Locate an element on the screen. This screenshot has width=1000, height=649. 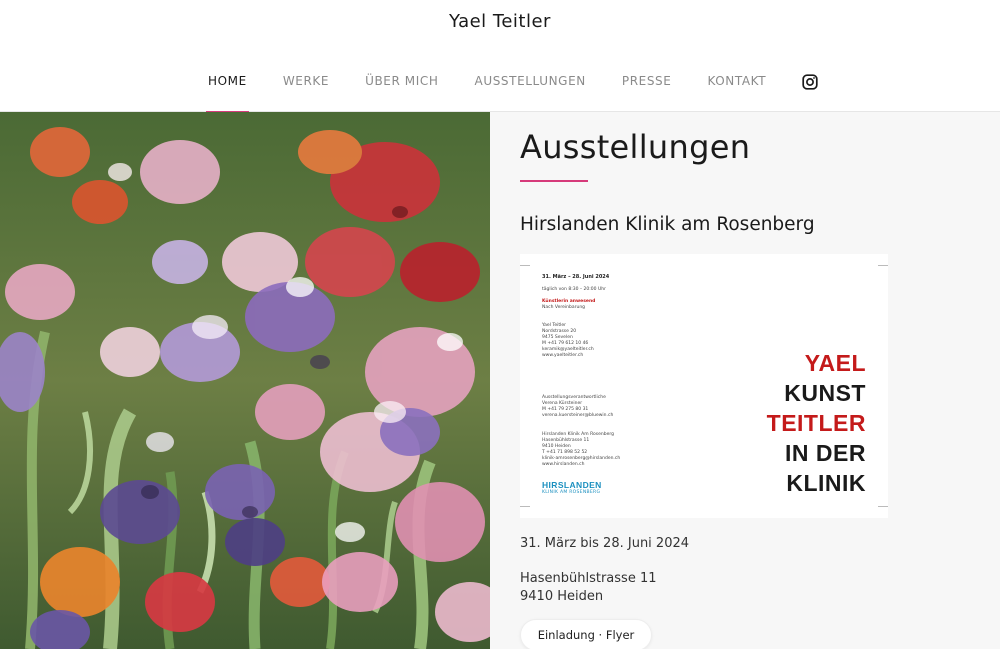
hirslanden-logo-subtitle: KLINIK AM ROSENBERG is located at coordinates (571, 492).